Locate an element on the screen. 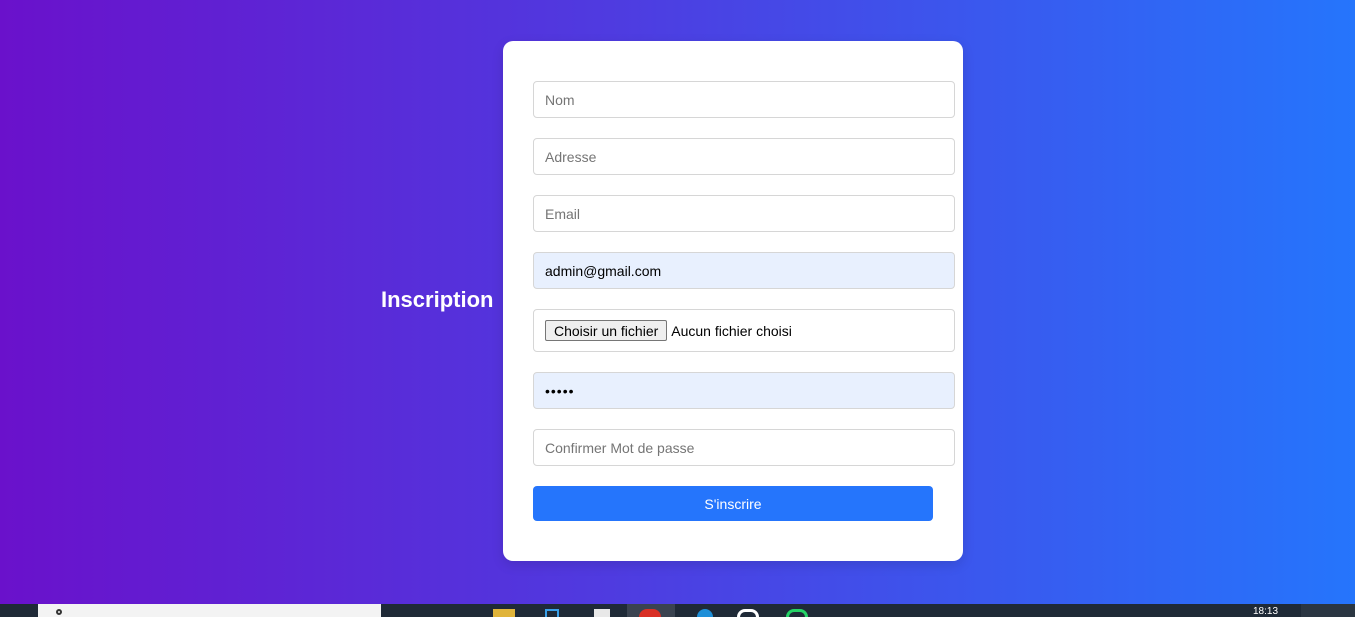  whatsapp-icon is located at coordinates (797, 613).